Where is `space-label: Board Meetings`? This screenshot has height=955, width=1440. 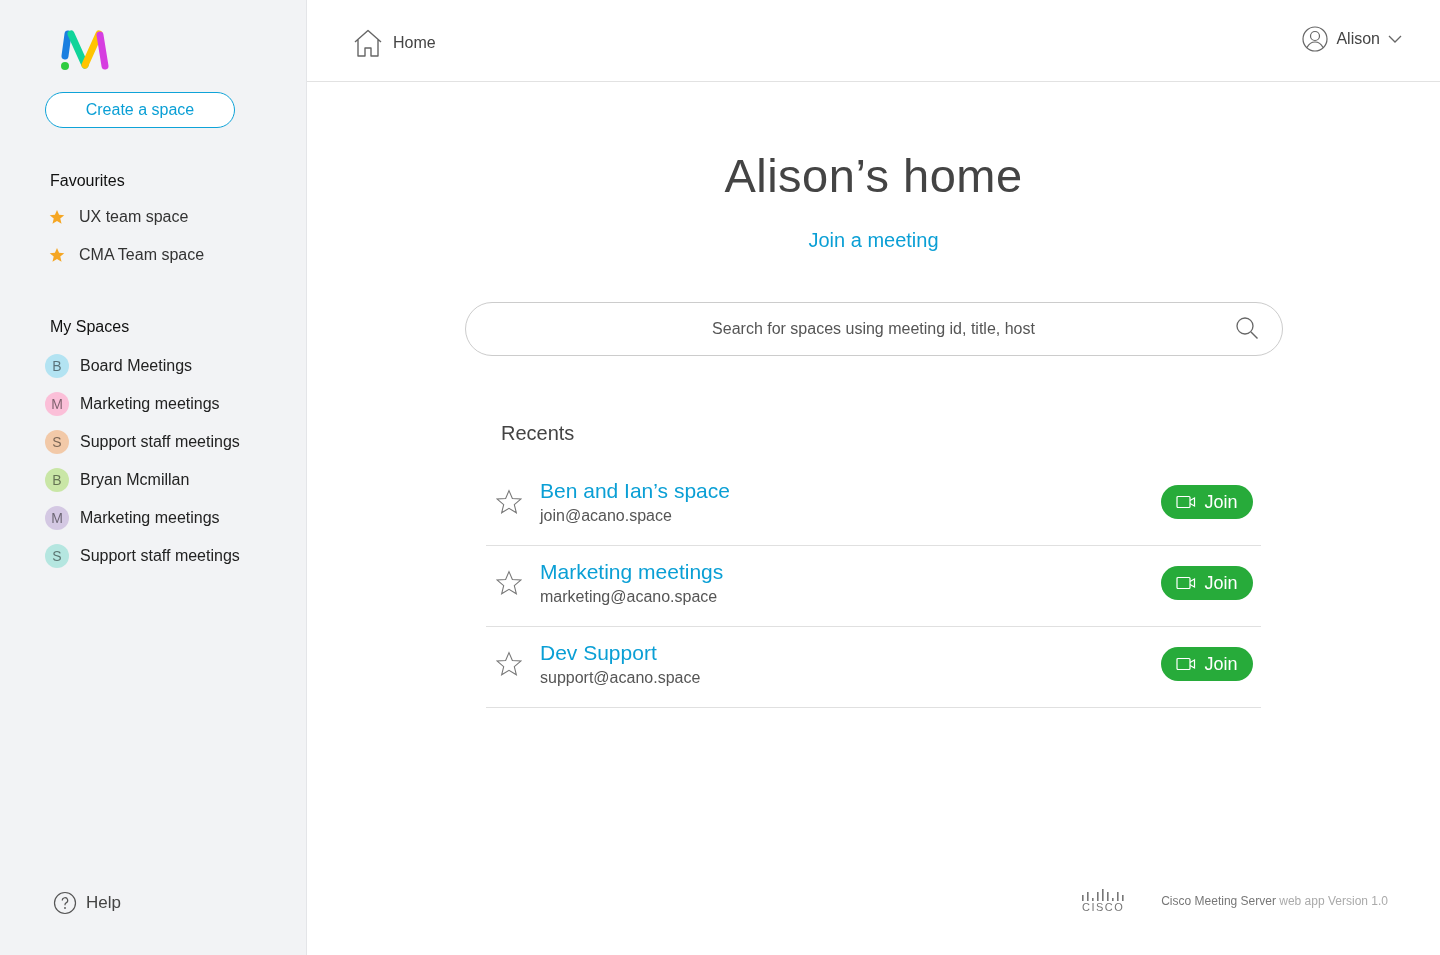 space-label: Board Meetings is located at coordinates (136, 366).